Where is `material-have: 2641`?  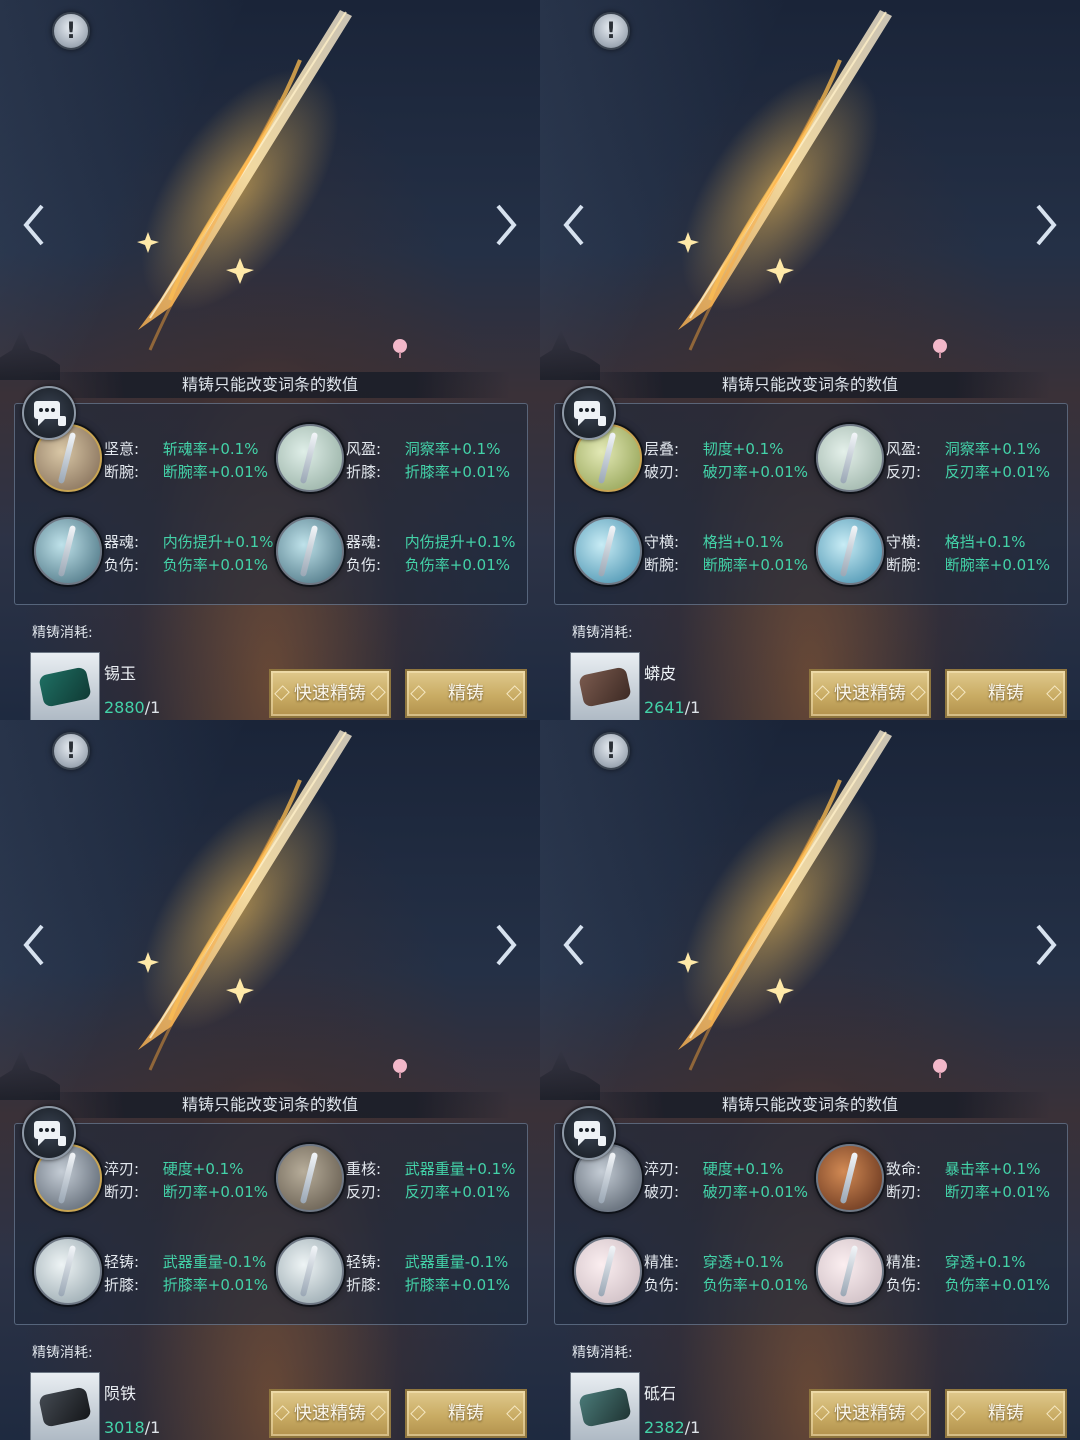
material-have: 2641 is located at coordinates (664, 707).